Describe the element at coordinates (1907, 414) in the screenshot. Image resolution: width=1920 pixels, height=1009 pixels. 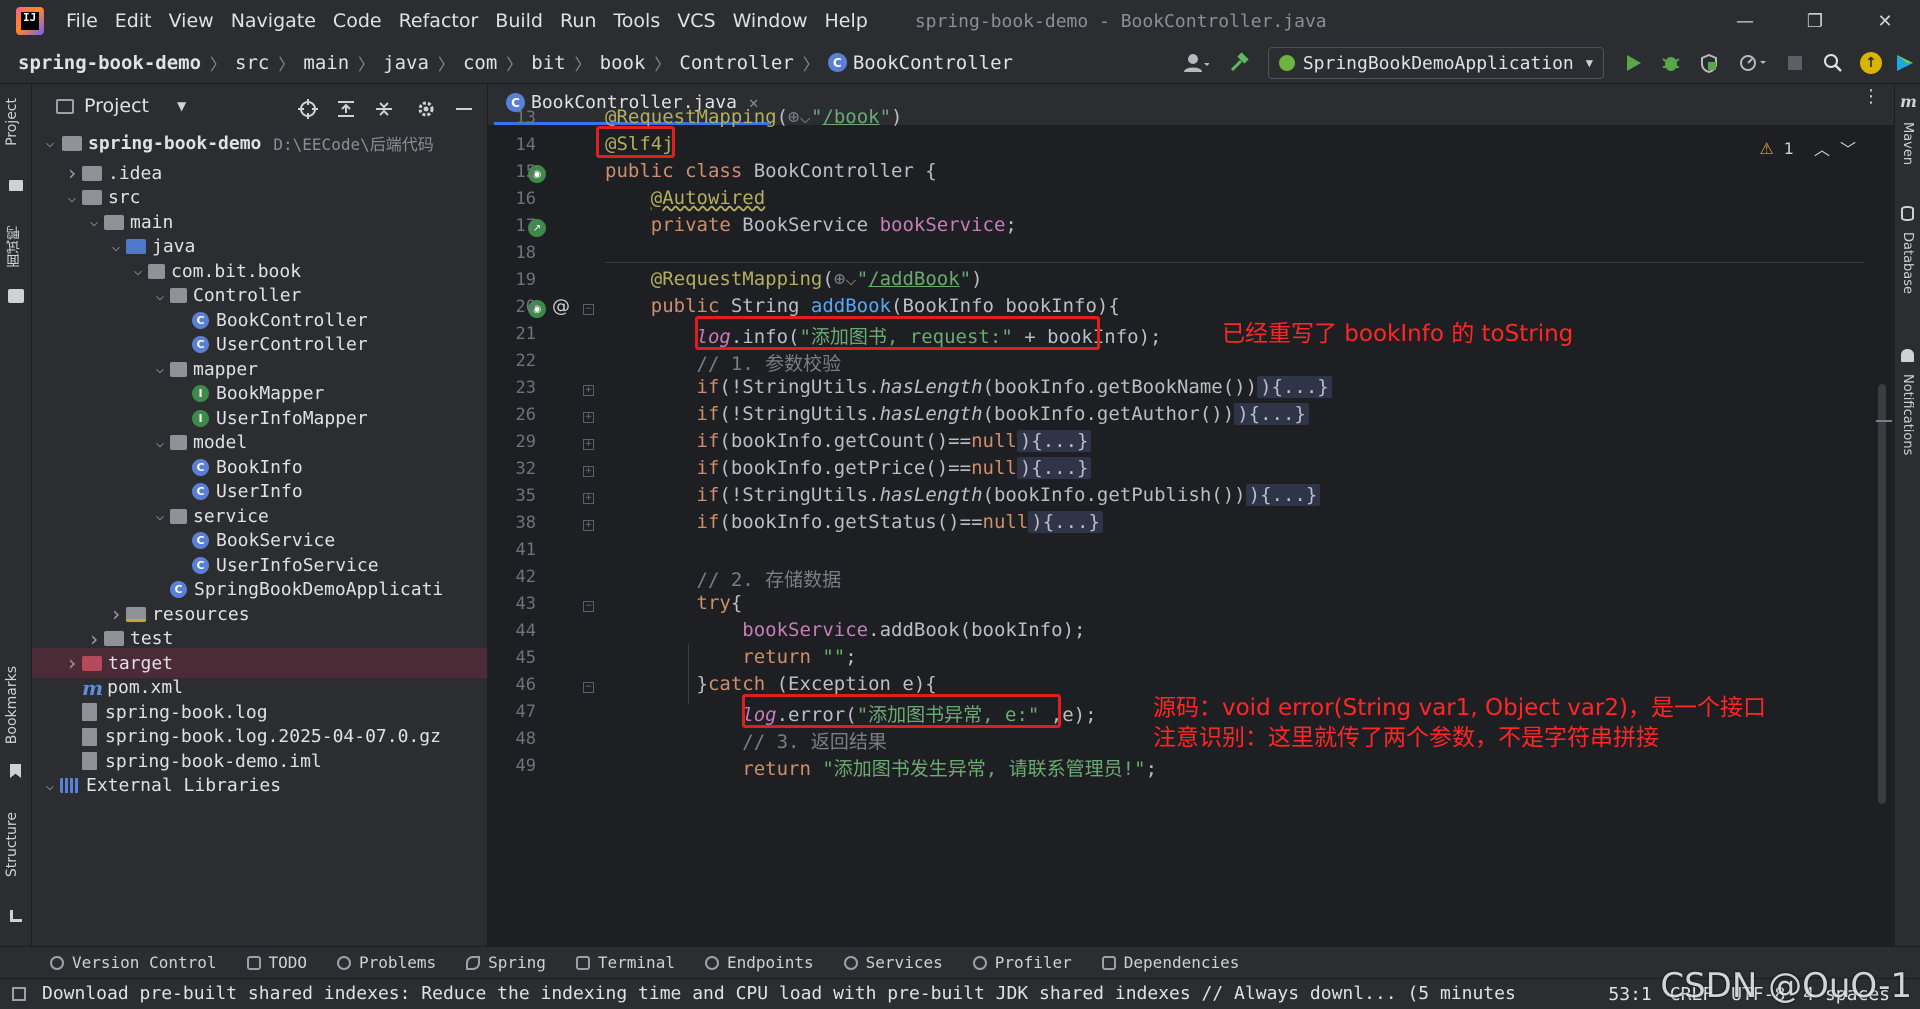
I see `notifications-tool-tab: Notifications` at that location.